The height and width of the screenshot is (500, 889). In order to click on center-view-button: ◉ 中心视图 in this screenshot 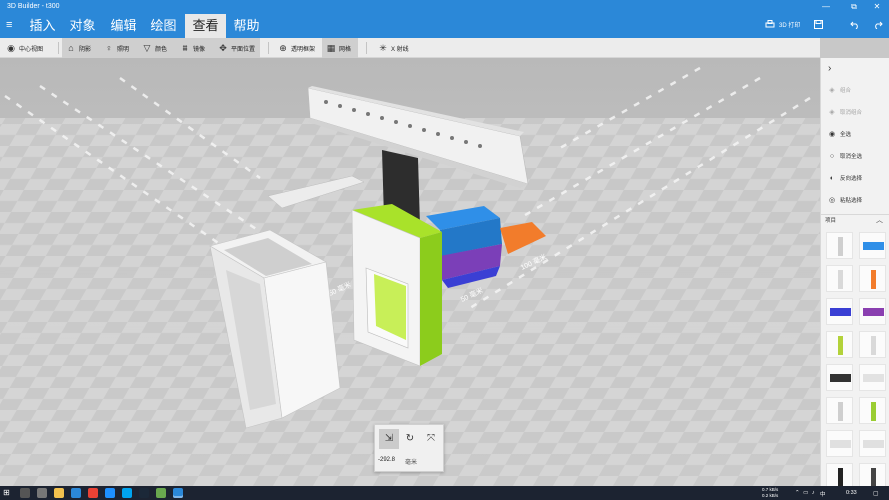, I will do `click(28, 48)`.